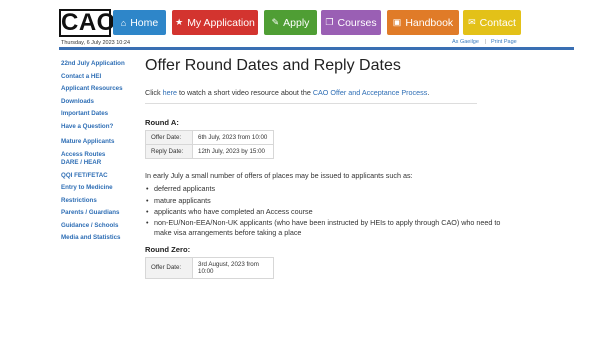  What do you see at coordinates (497, 22) in the screenshot?
I see `nav-contact-label: Contact` at bounding box center [497, 22].